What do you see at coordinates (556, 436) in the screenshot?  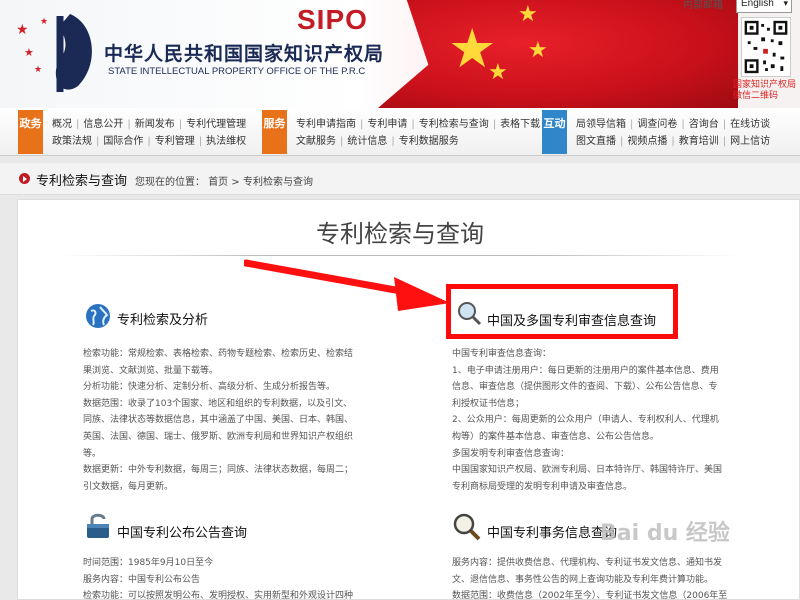 I see `text-line: 构等）的案件基本信息、审查信息、公布公告信息。` at bounding box center [556, 436].